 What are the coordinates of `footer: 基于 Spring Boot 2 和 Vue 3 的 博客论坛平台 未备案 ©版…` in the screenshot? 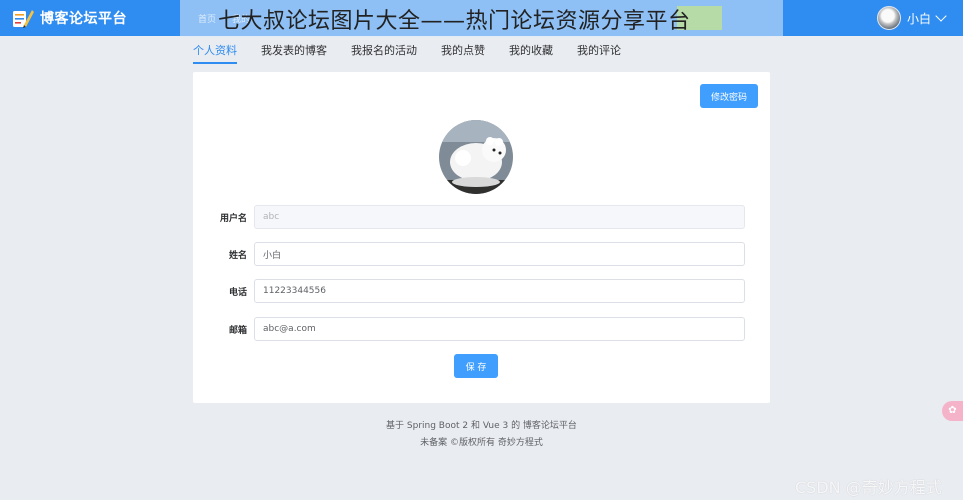 It's located at (481, 435).